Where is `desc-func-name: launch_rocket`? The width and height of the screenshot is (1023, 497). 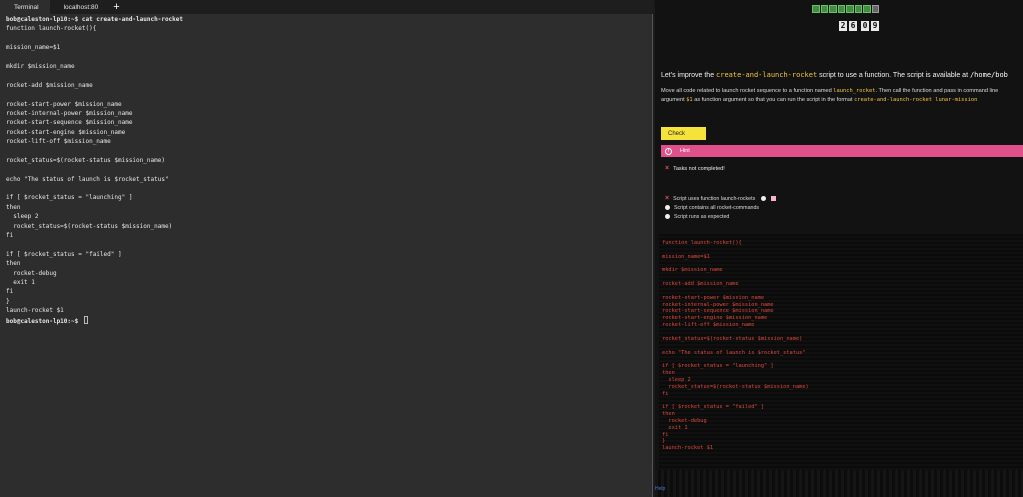 desc-func-name: launch_rocket is located at coordinates (854, 91).